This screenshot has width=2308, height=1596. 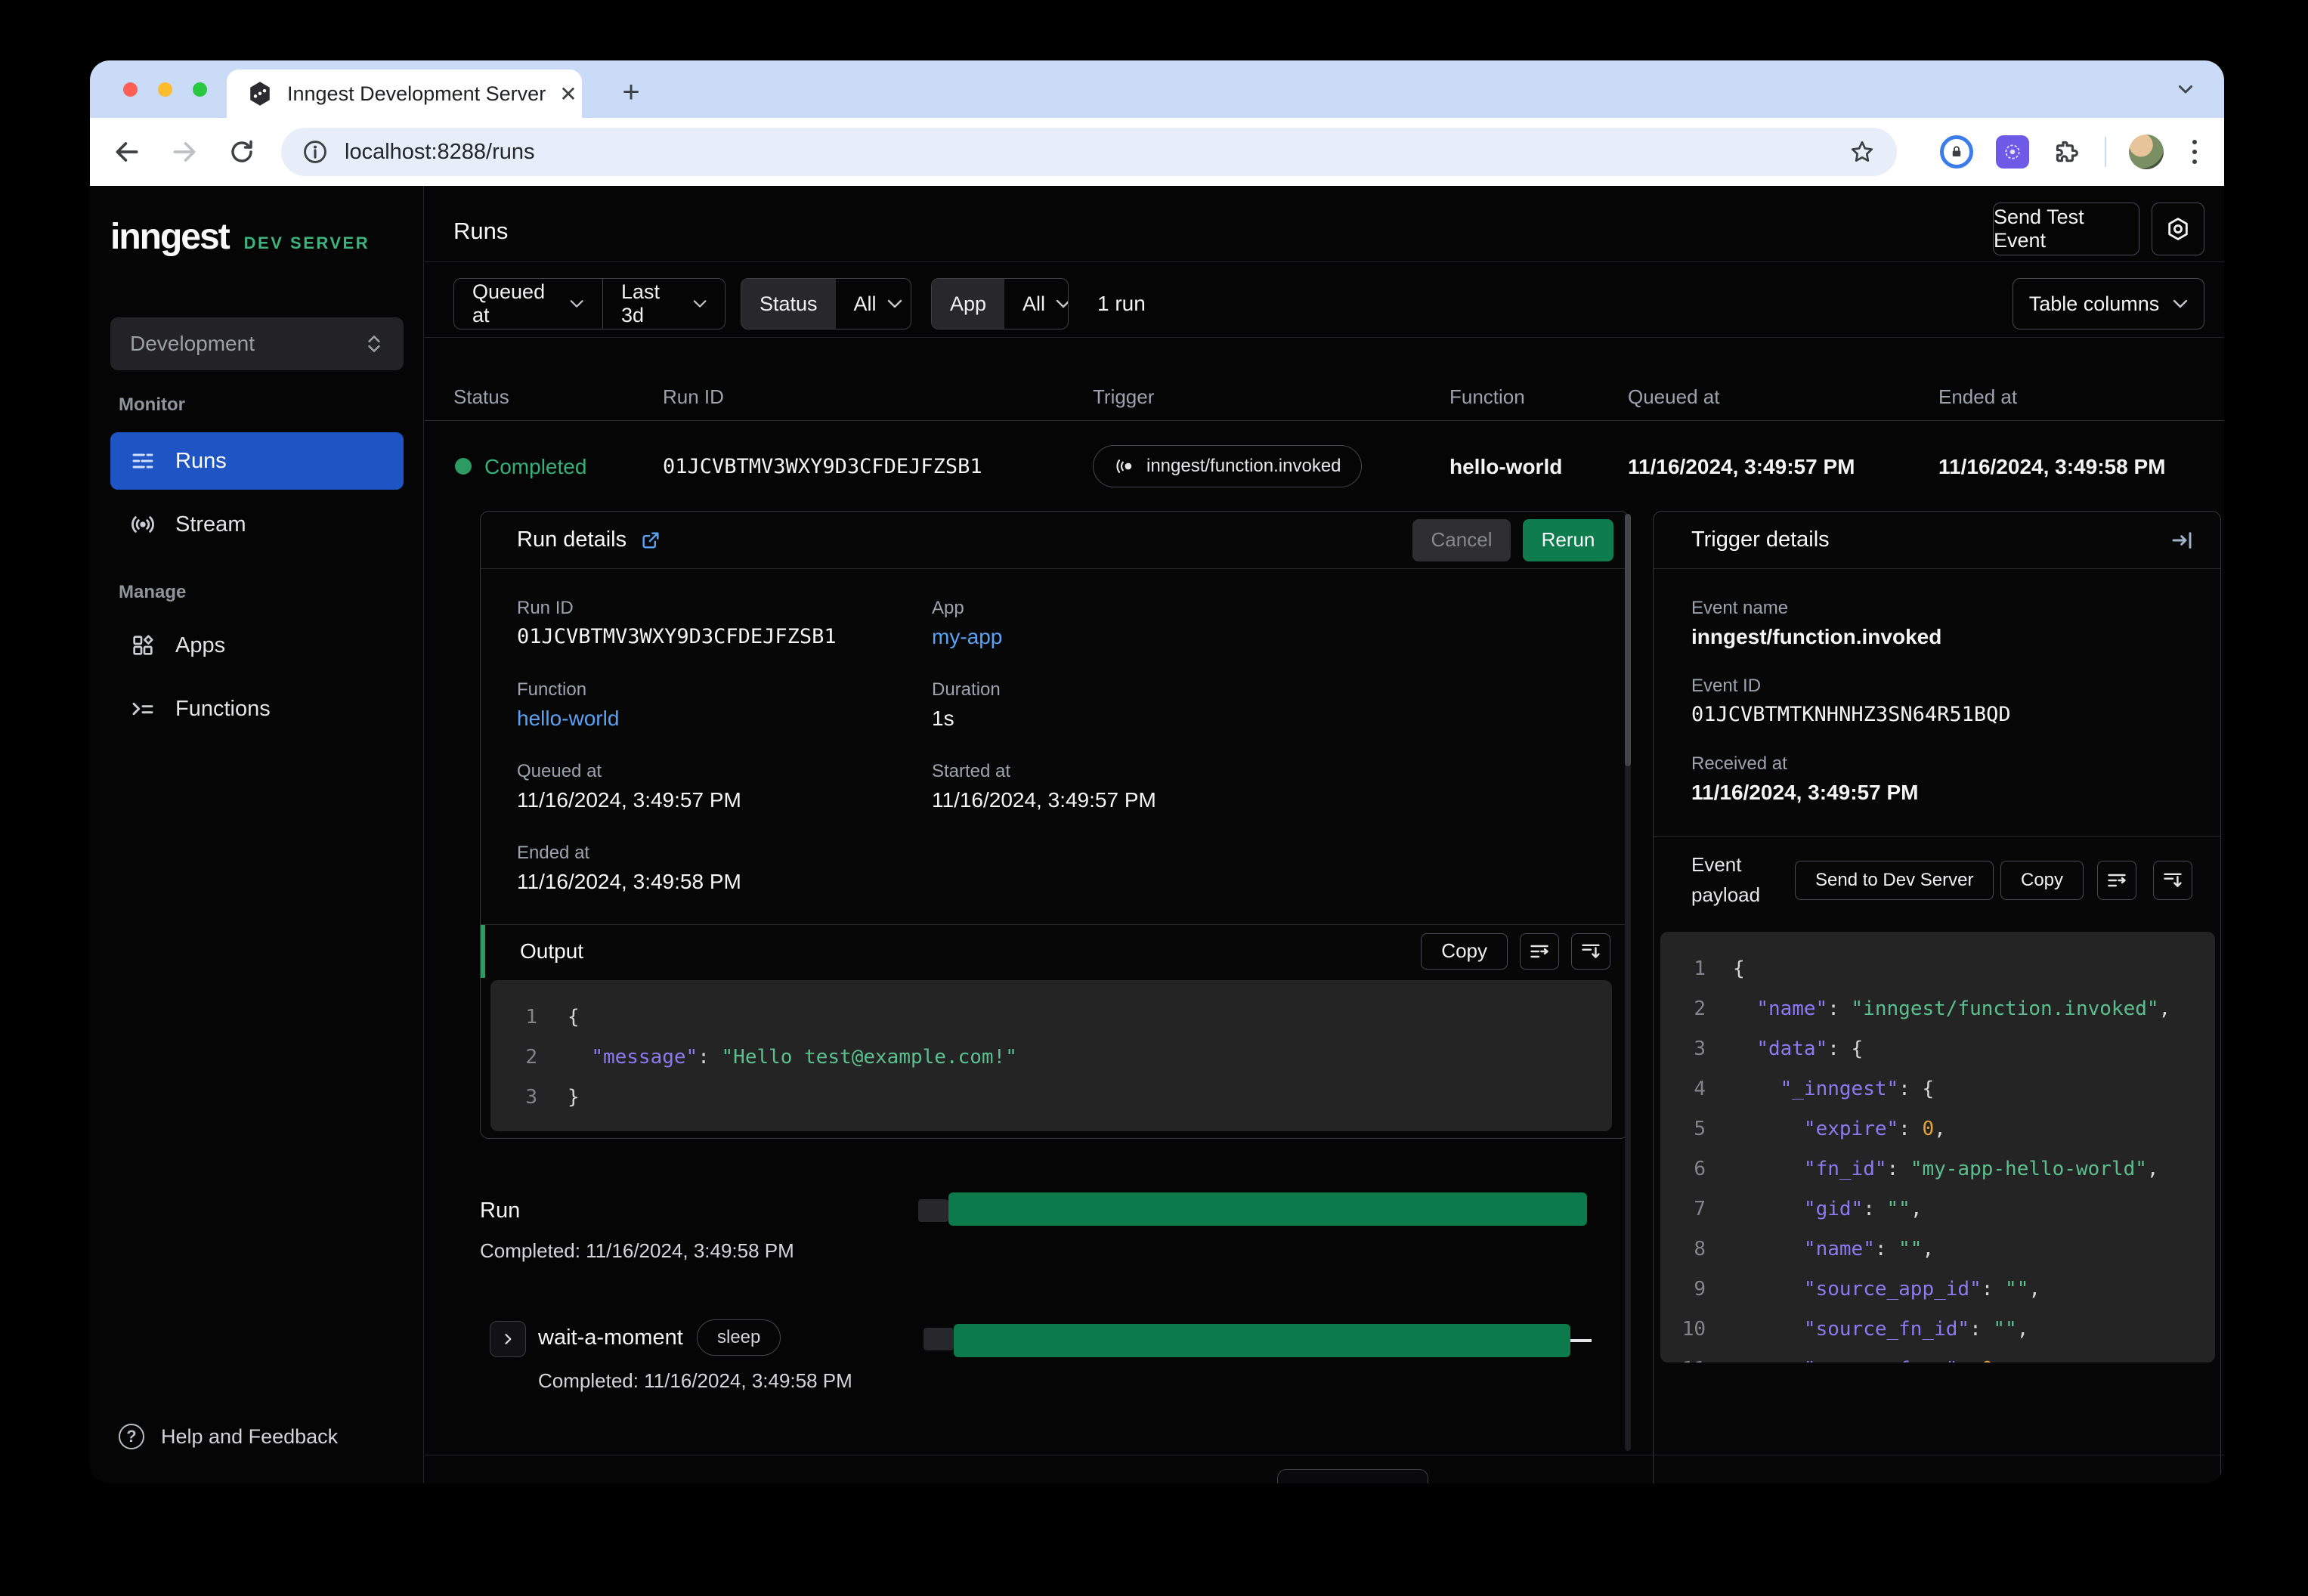 I want to click on help-and-feedback: ? Help and Feedback, so click(x=228, y=1436).